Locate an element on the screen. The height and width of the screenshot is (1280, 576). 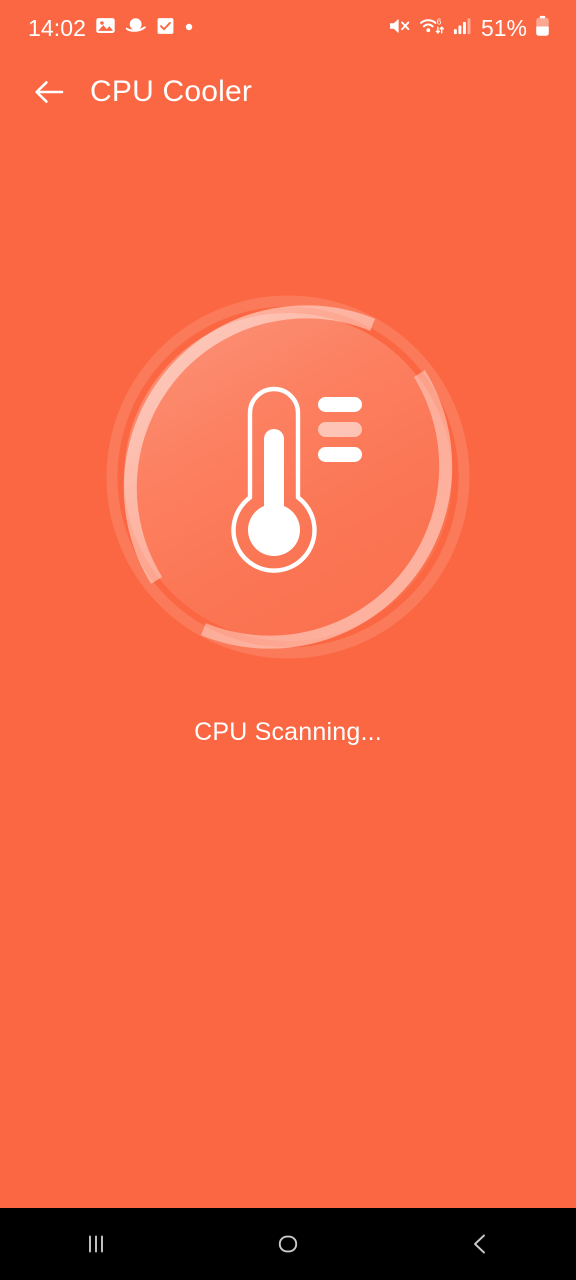
home-button is located at coordinates (288, 1244).